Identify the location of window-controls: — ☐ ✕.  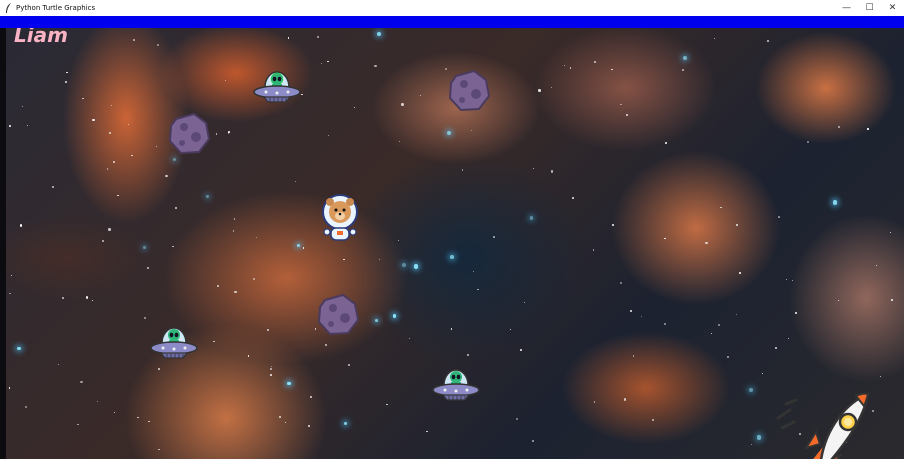
(869, 8).